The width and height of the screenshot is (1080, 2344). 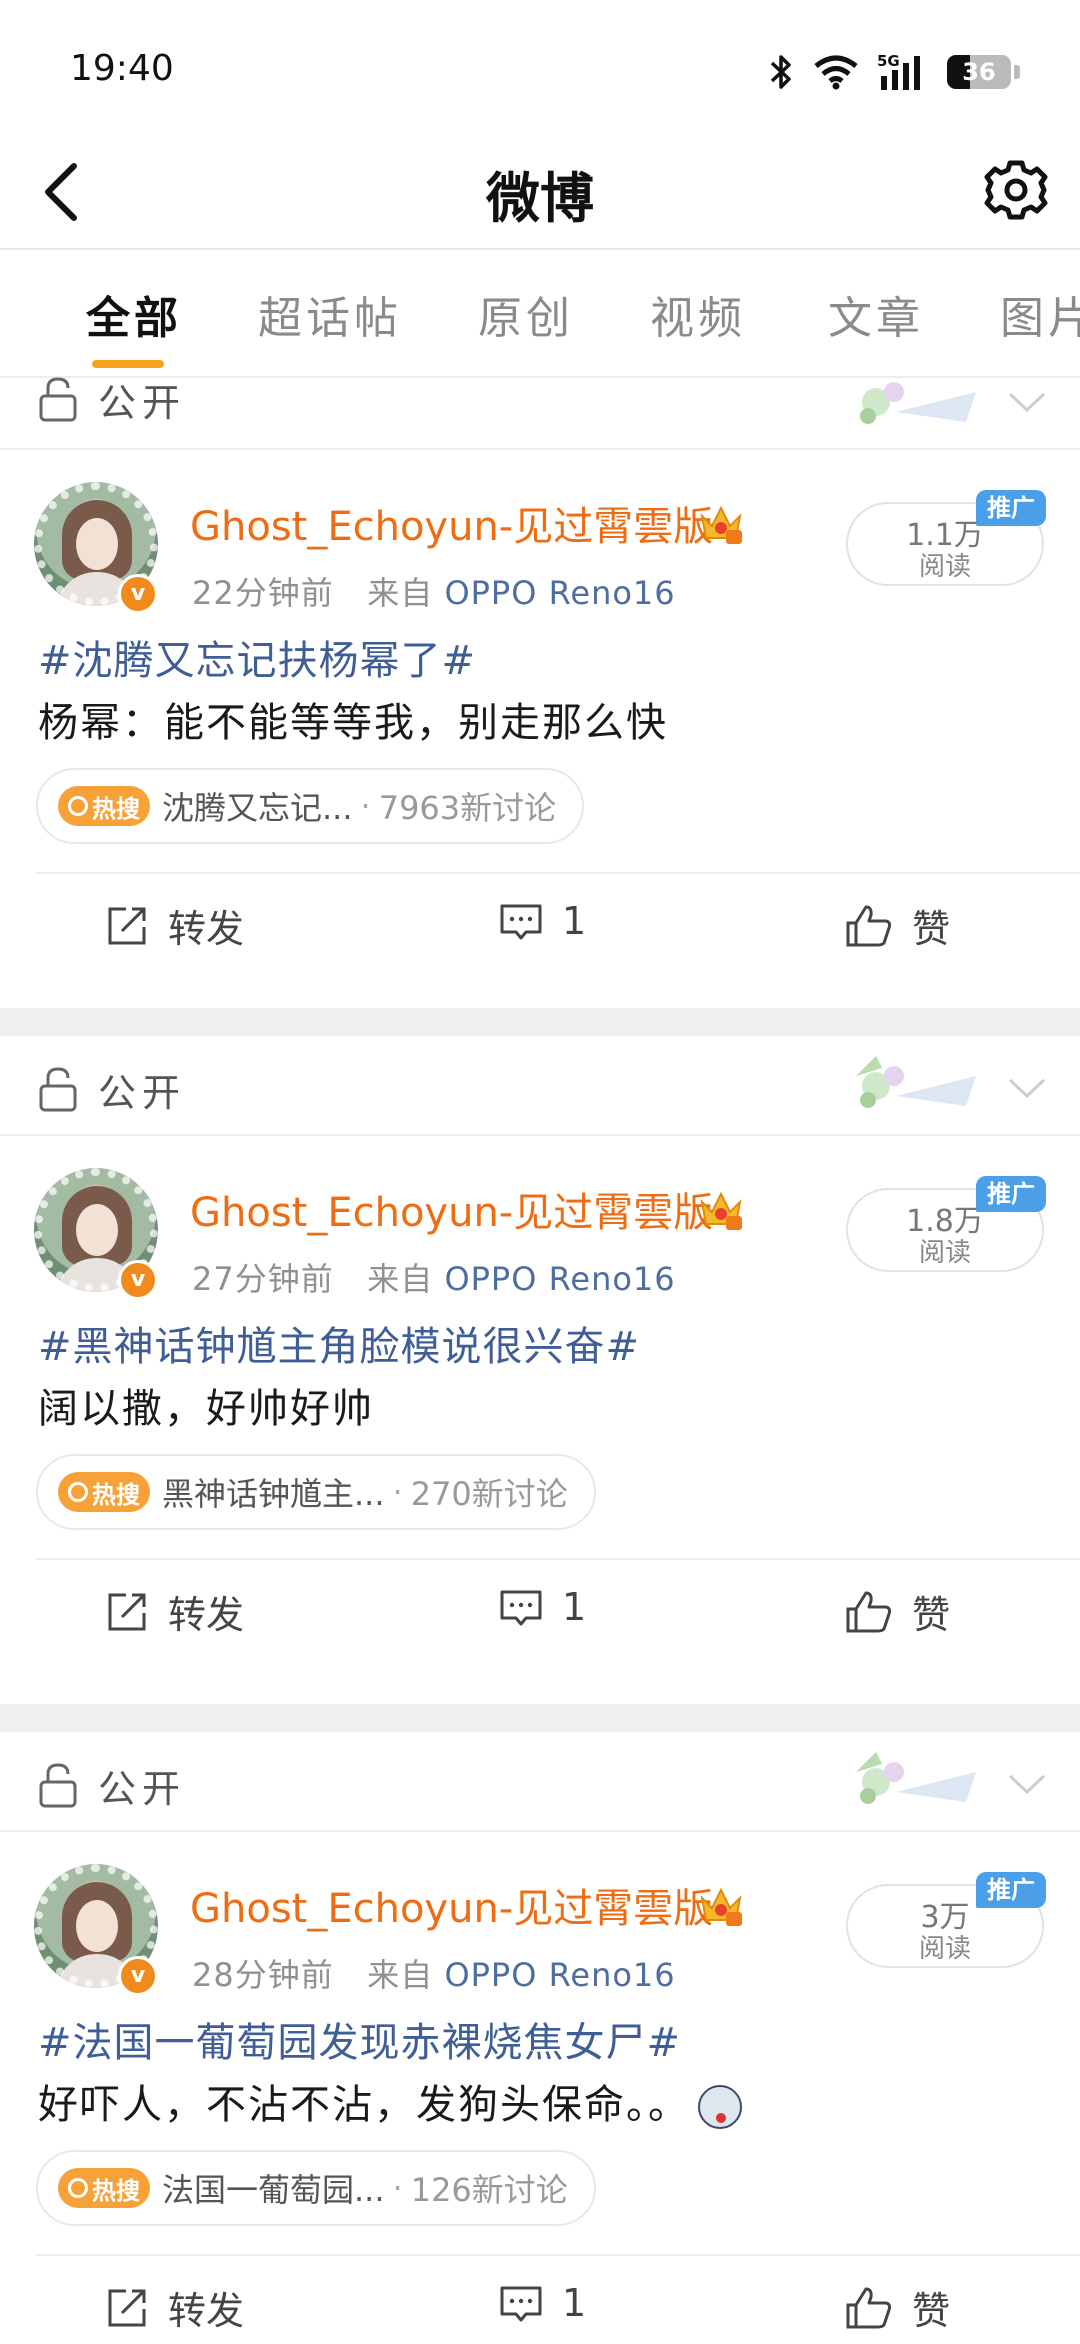 I want to click on hot-search-count: 126新讨论, so click(x=489, y=2190).